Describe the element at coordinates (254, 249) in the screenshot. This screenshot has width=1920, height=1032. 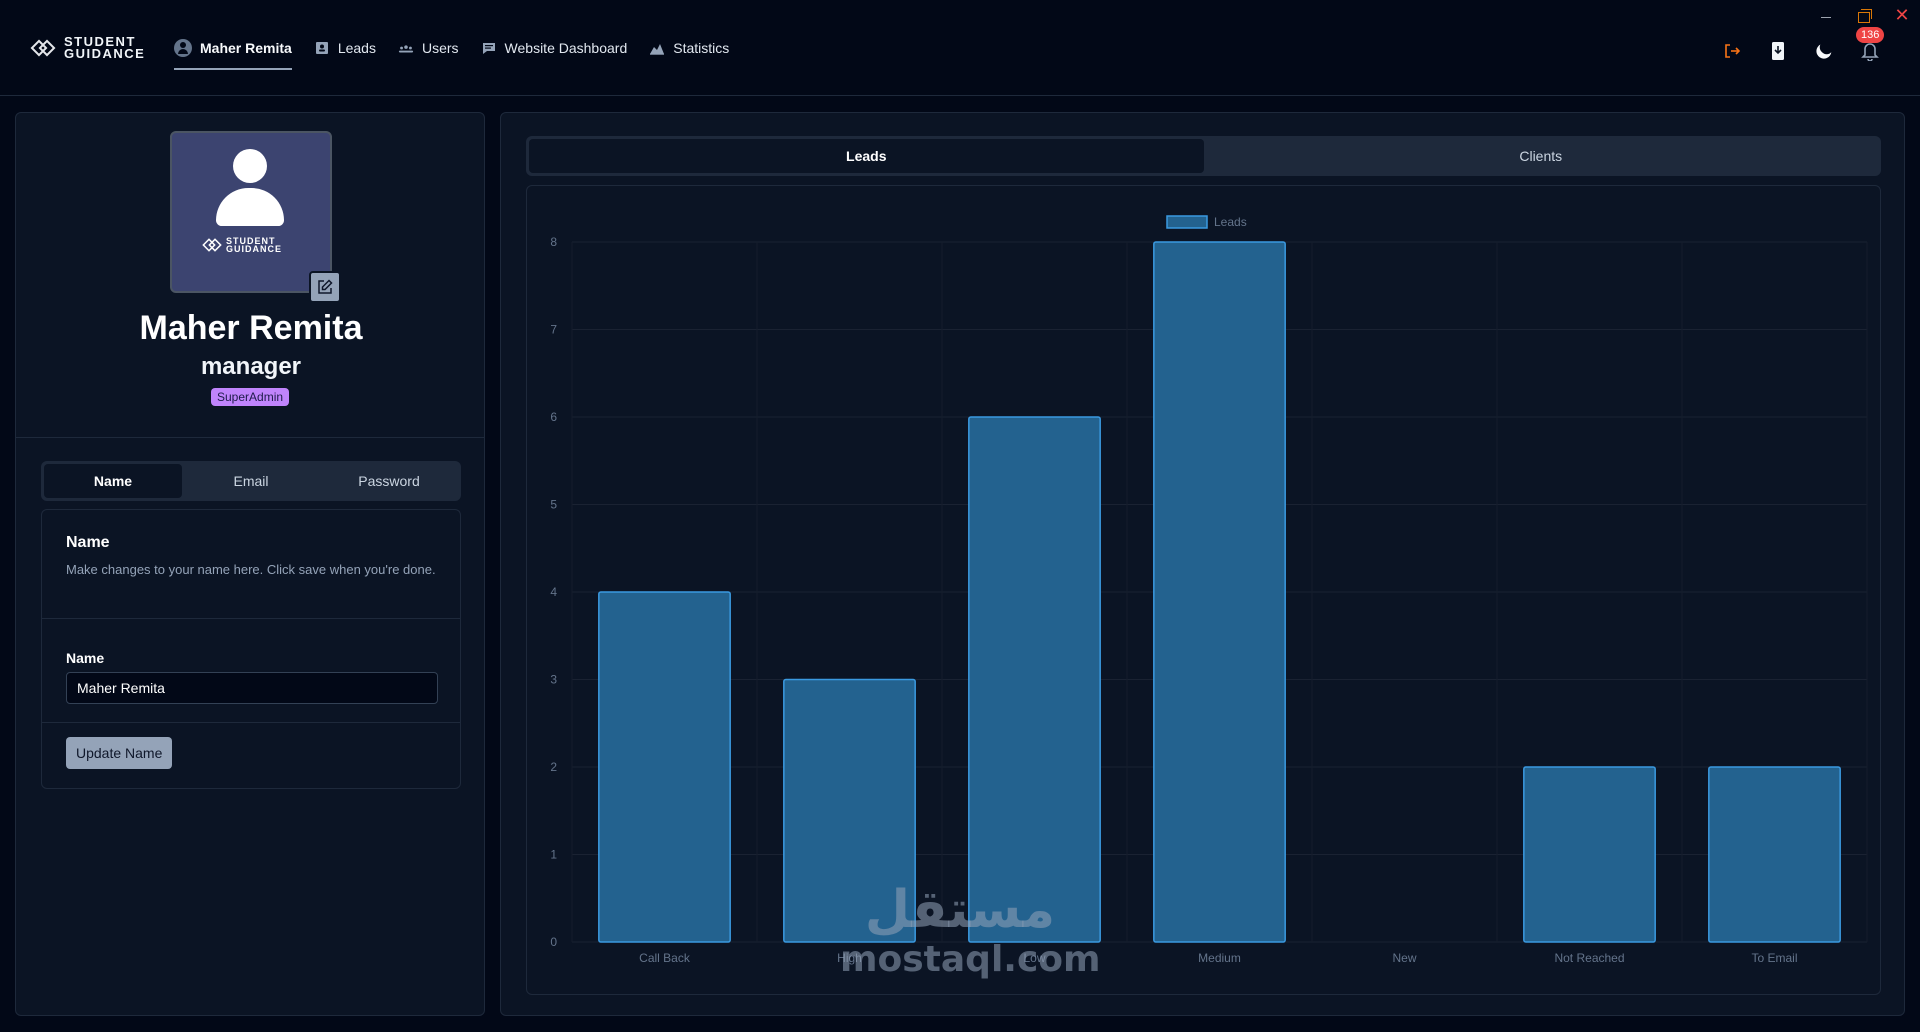
I see `avatar-logo-line2: GUIDANCE` at that location.